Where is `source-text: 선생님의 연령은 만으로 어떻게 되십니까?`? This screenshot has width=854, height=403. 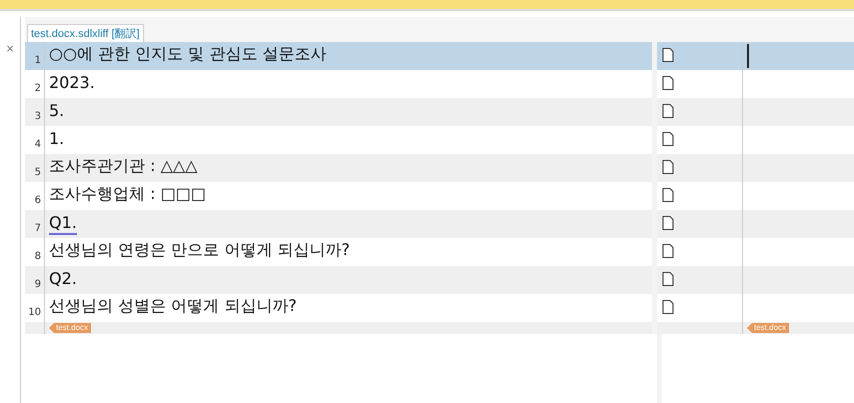 source-text: 선생님의 연령은 만으로 어떻게 되십니까? is located at coordinates (199, 250).